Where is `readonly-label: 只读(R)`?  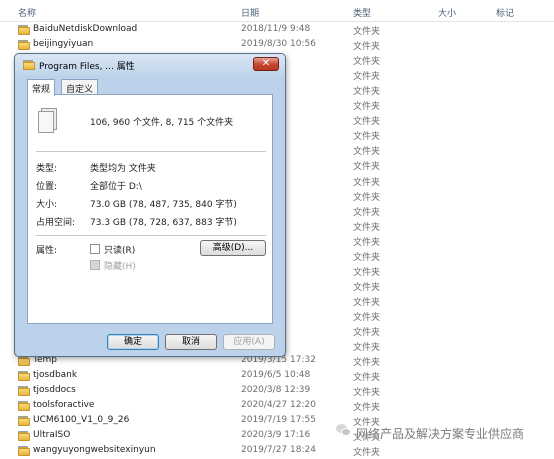 readonly-label: 只读(R) is located at coordinates (119, 249).